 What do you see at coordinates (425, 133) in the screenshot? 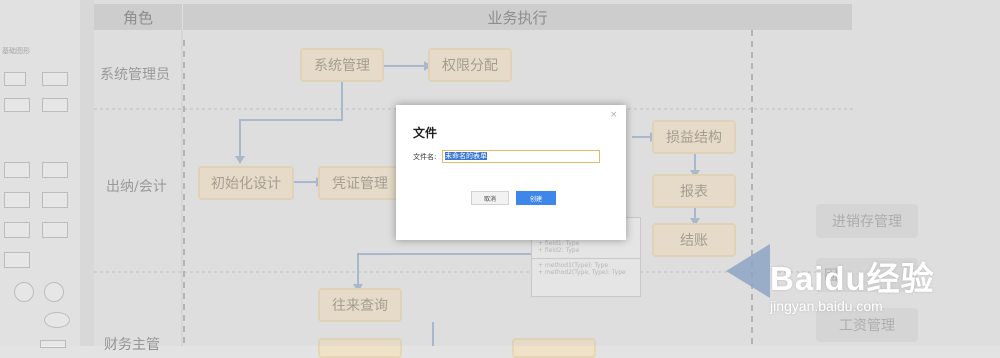
I see `dialog-title: 文件` at bounding box center [425, 133].